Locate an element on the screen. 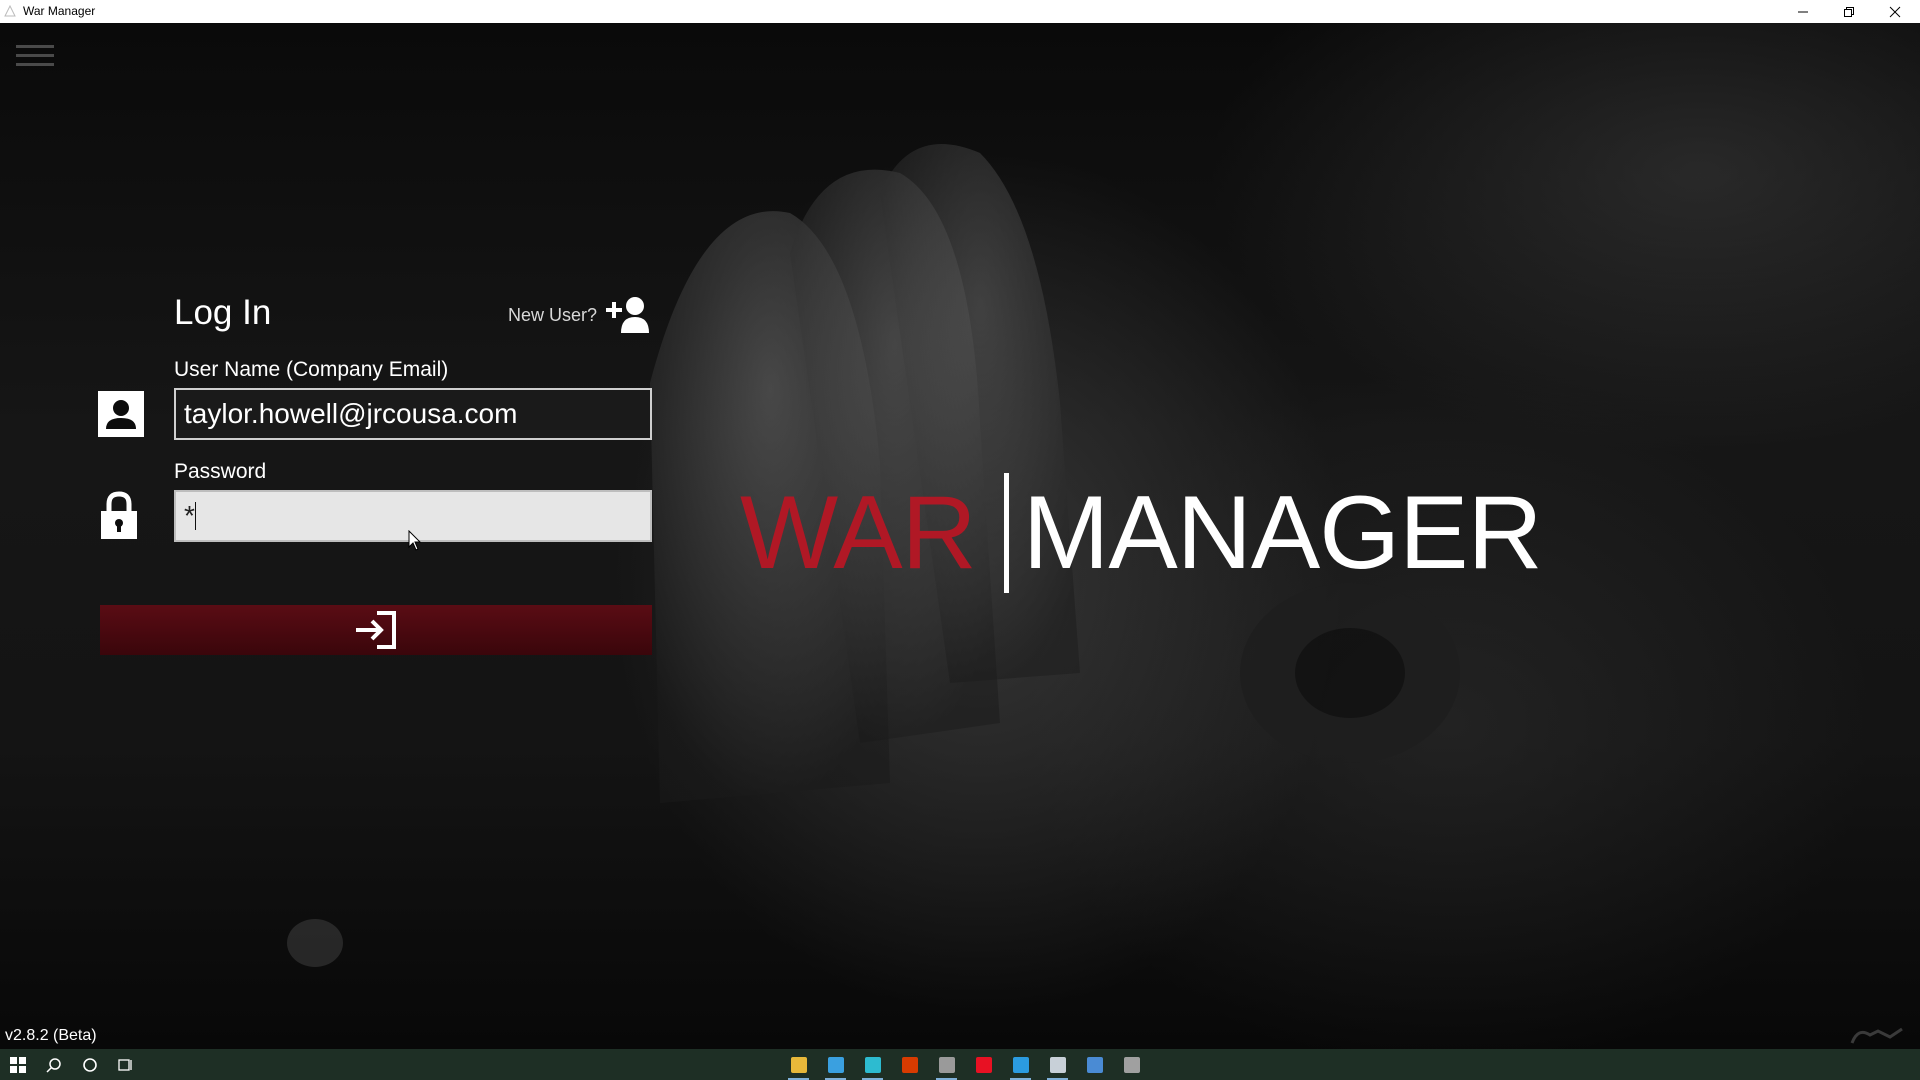 The width and height of the screenshot is (1920, 1080). cortana-button is located at coordinates (90, 1064).